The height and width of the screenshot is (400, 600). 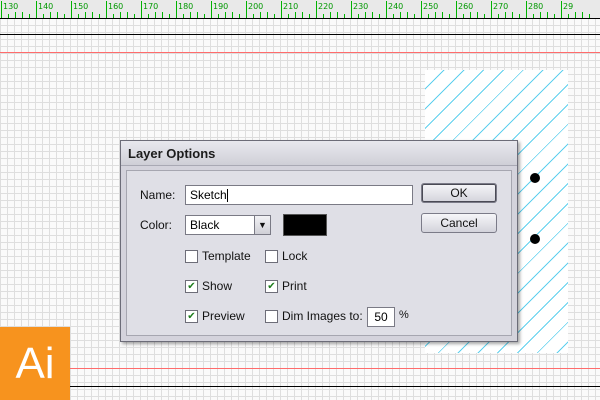 What do you see at coordinates (299, 195) in the screenshot?
I see `name-field: Sketch` at bounding box center [299, 195].